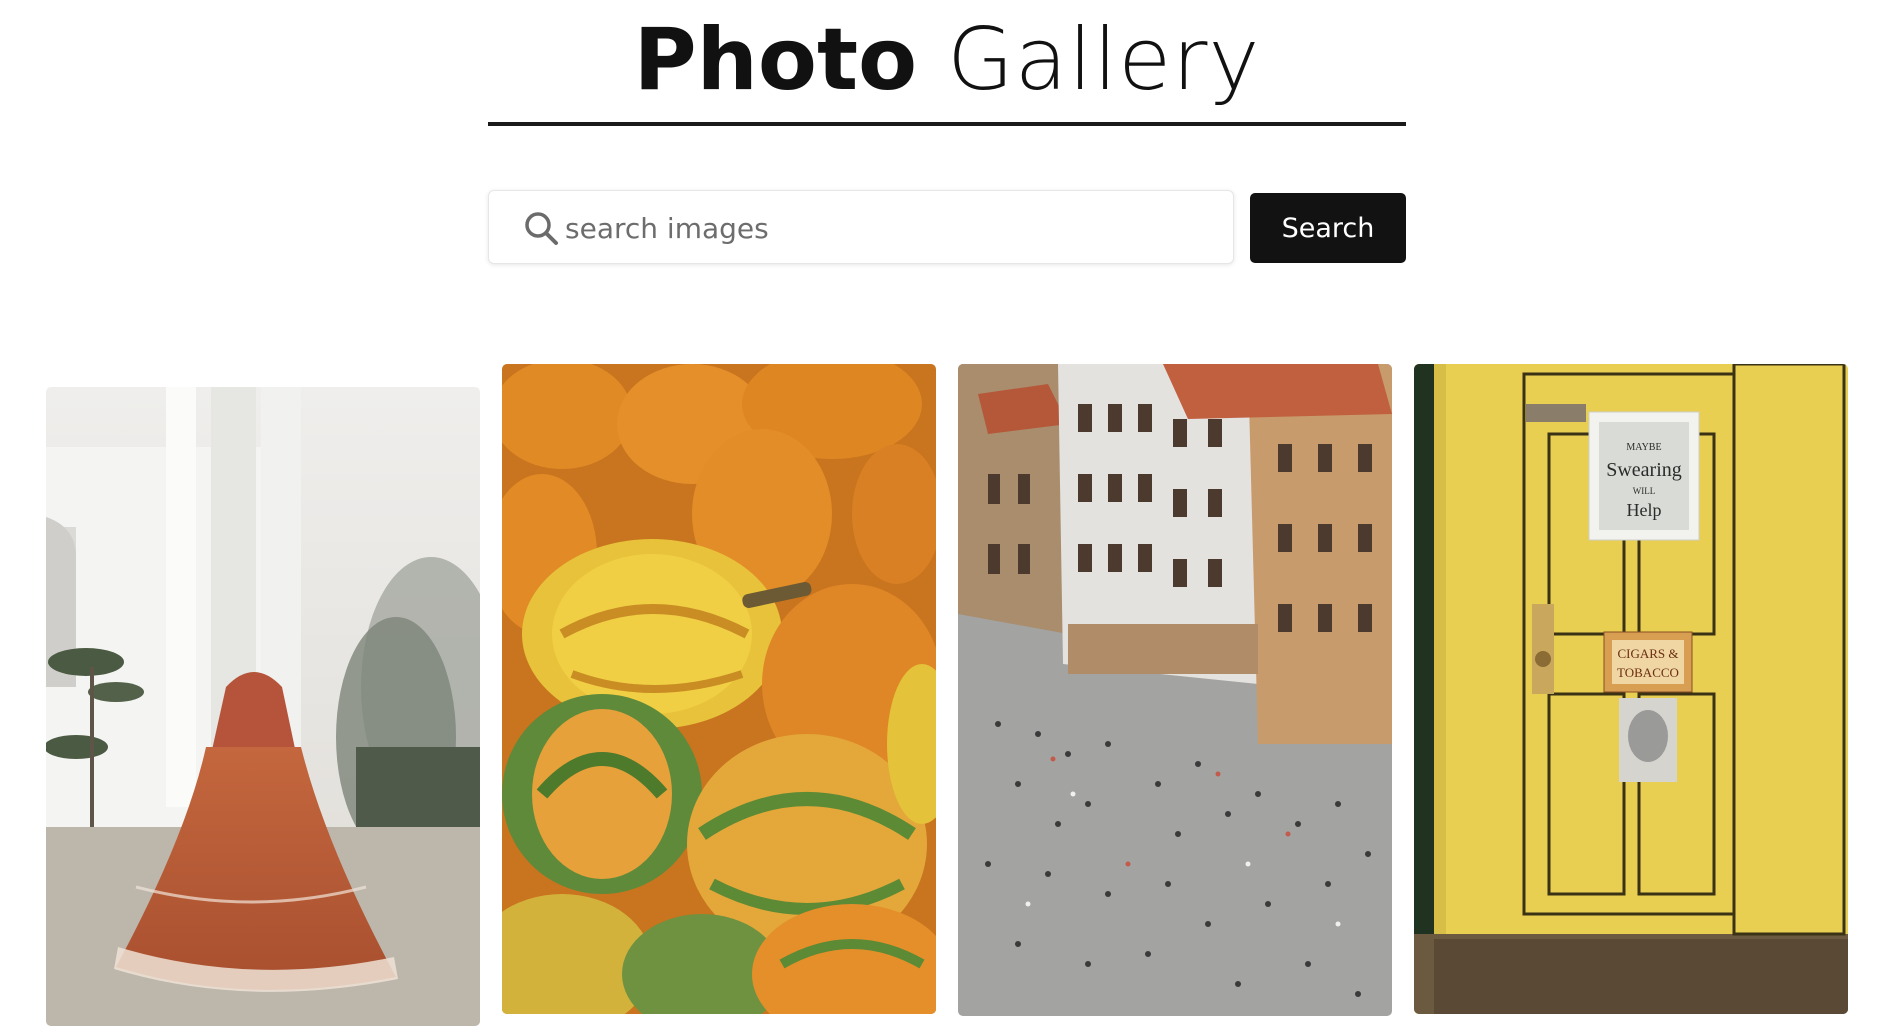 The image size is (1881, 1026). What do you see at coordinates (1644, 491) in the screenshot?
I see `poster-text-line: WILL` at bounding box center [1644, 491].